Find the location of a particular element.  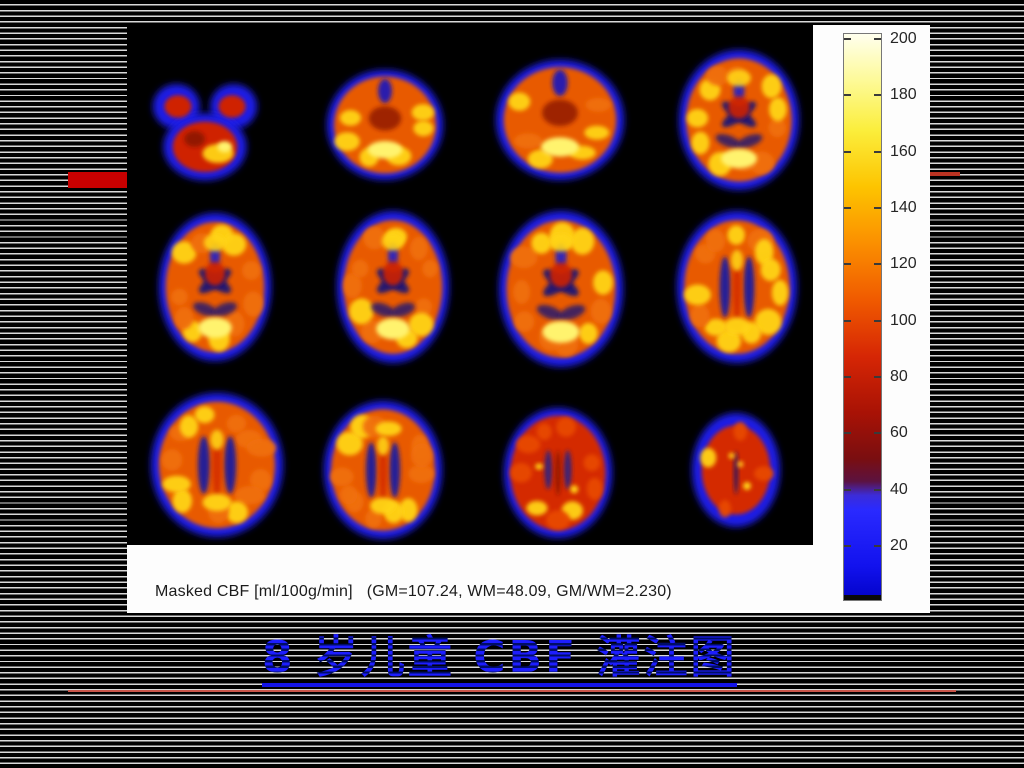

decorative-red-bar is located at coordinates (97, 180).